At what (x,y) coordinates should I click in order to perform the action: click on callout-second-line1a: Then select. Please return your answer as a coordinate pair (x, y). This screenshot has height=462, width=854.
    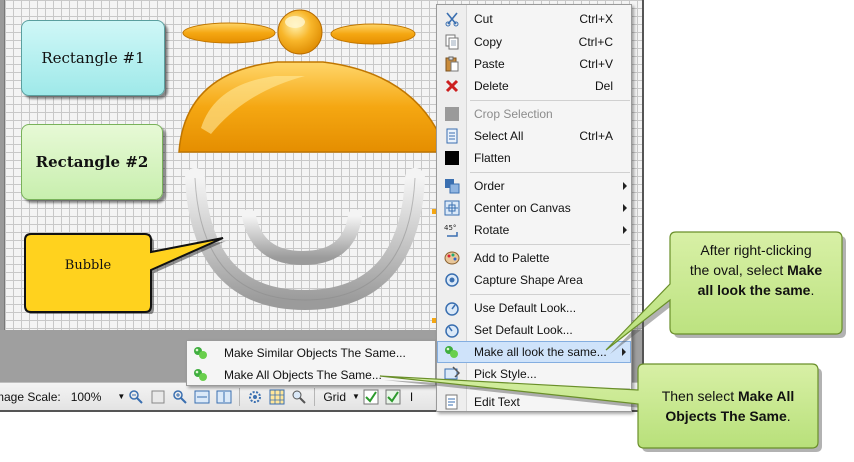
    Looking at the image, I should click on (699, 396).